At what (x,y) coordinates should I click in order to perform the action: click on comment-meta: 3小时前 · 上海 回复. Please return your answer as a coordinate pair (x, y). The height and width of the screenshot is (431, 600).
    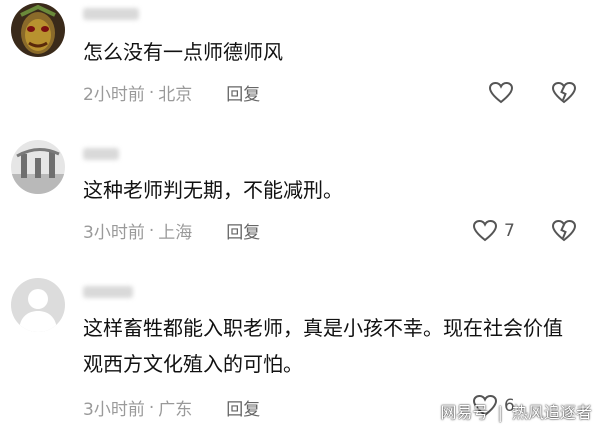
    Looking at the image, I should click on (171, 231).